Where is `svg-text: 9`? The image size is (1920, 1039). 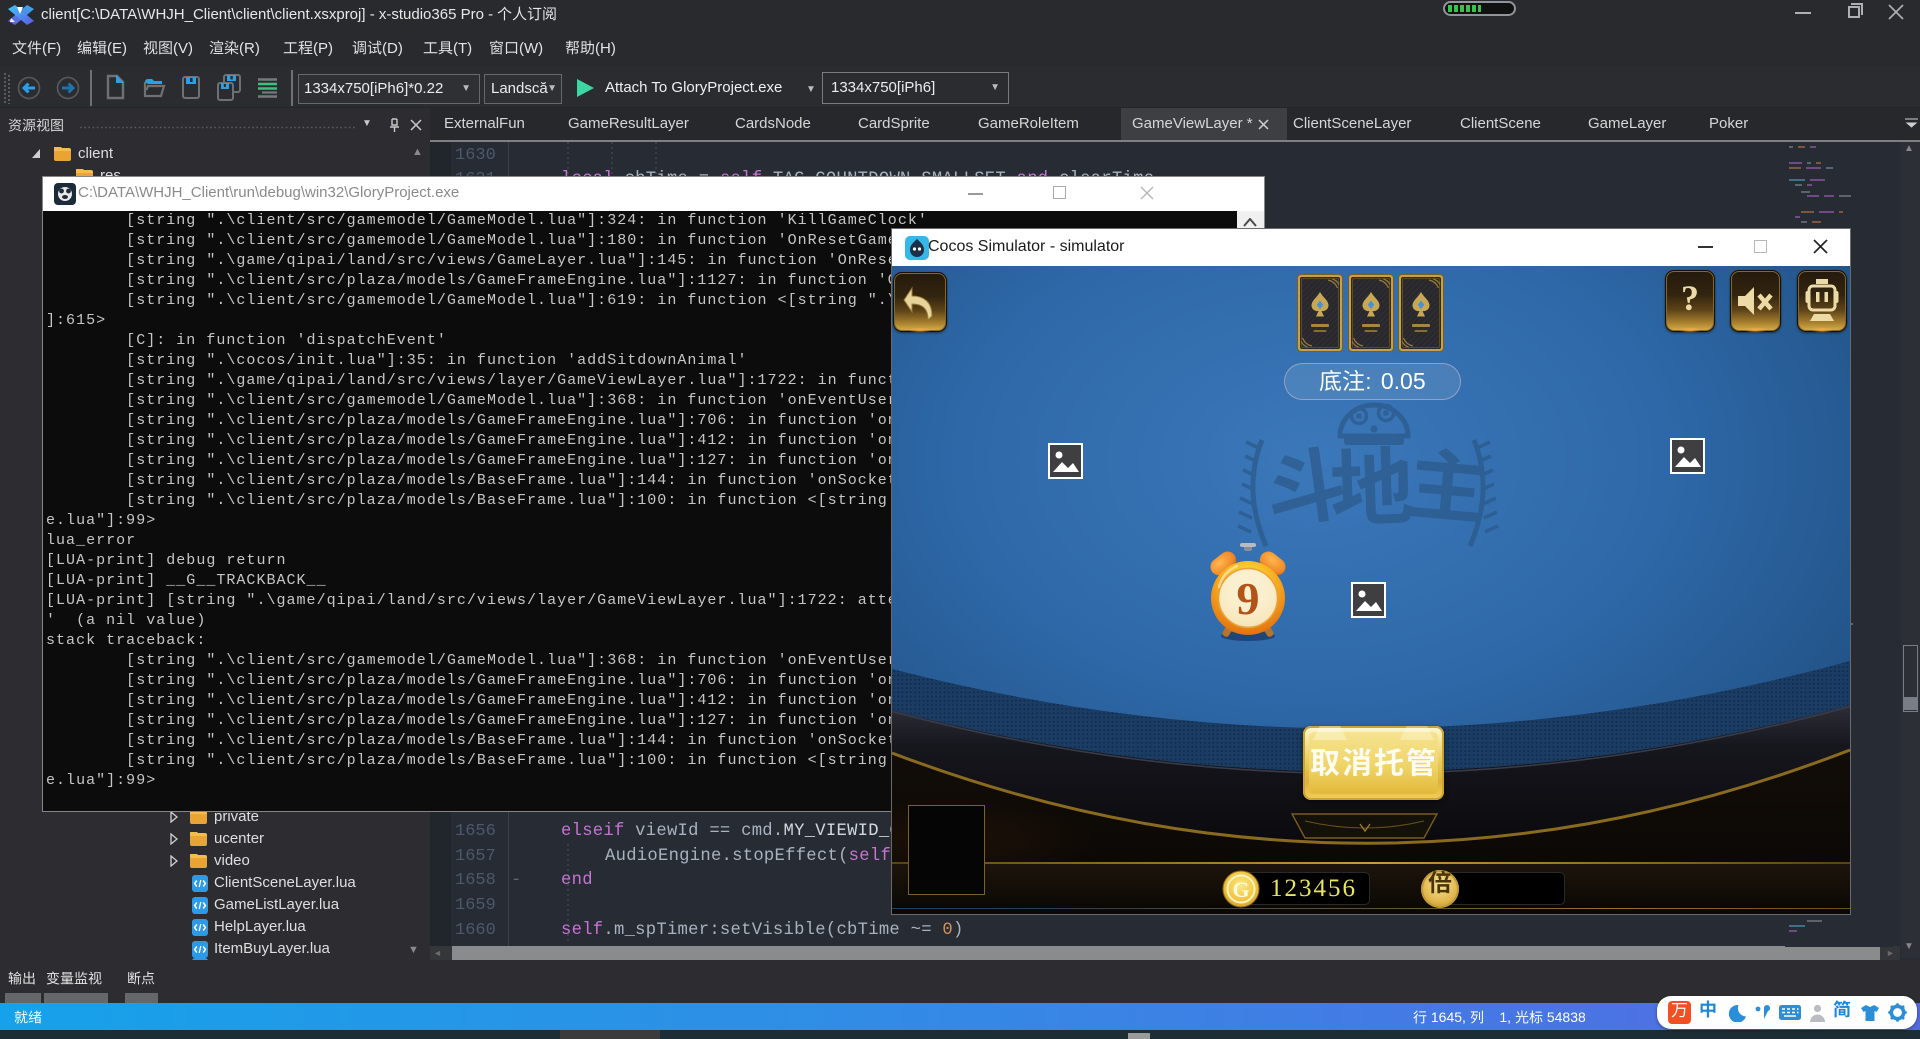 svg-text: 9 is located at coordinates (1248, 598).